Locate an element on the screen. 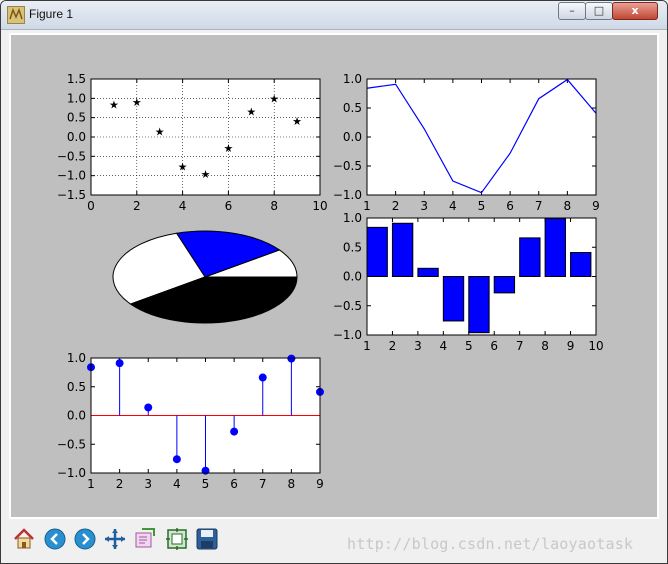  bar-xtick-label: 4 is located at coordinates (444, 346).